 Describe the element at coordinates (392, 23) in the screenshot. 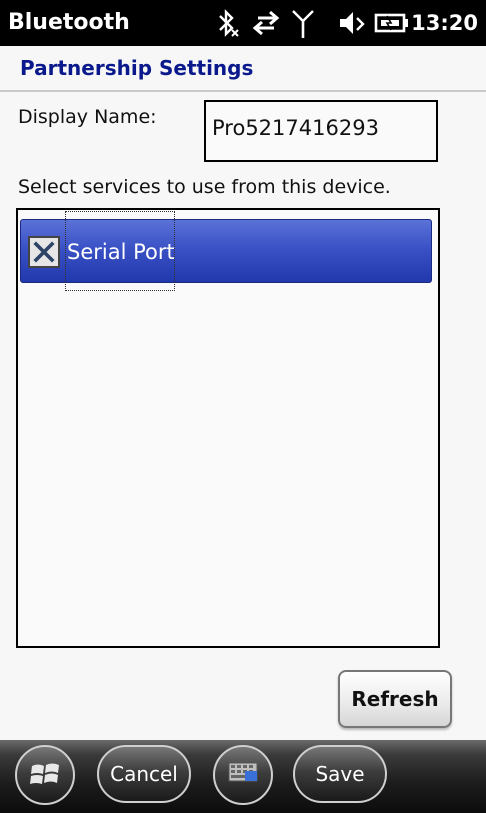

I see `battery-icon` at that location.